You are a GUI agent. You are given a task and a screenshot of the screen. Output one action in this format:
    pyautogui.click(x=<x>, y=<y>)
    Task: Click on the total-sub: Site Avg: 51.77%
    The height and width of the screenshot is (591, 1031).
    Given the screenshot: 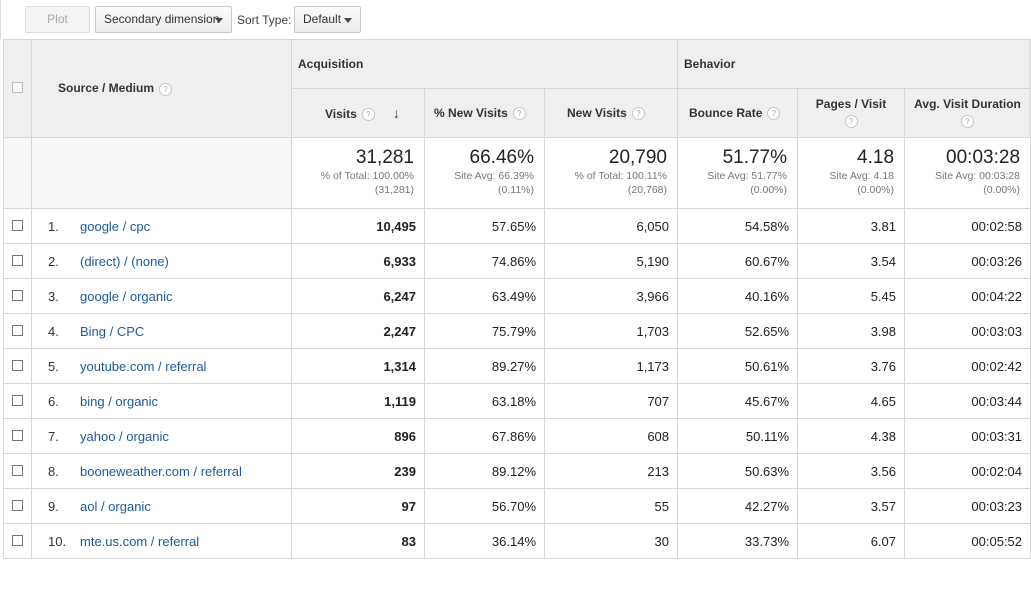 What is the action you would take?
    pyautogui.click(x=747, y=176)
    